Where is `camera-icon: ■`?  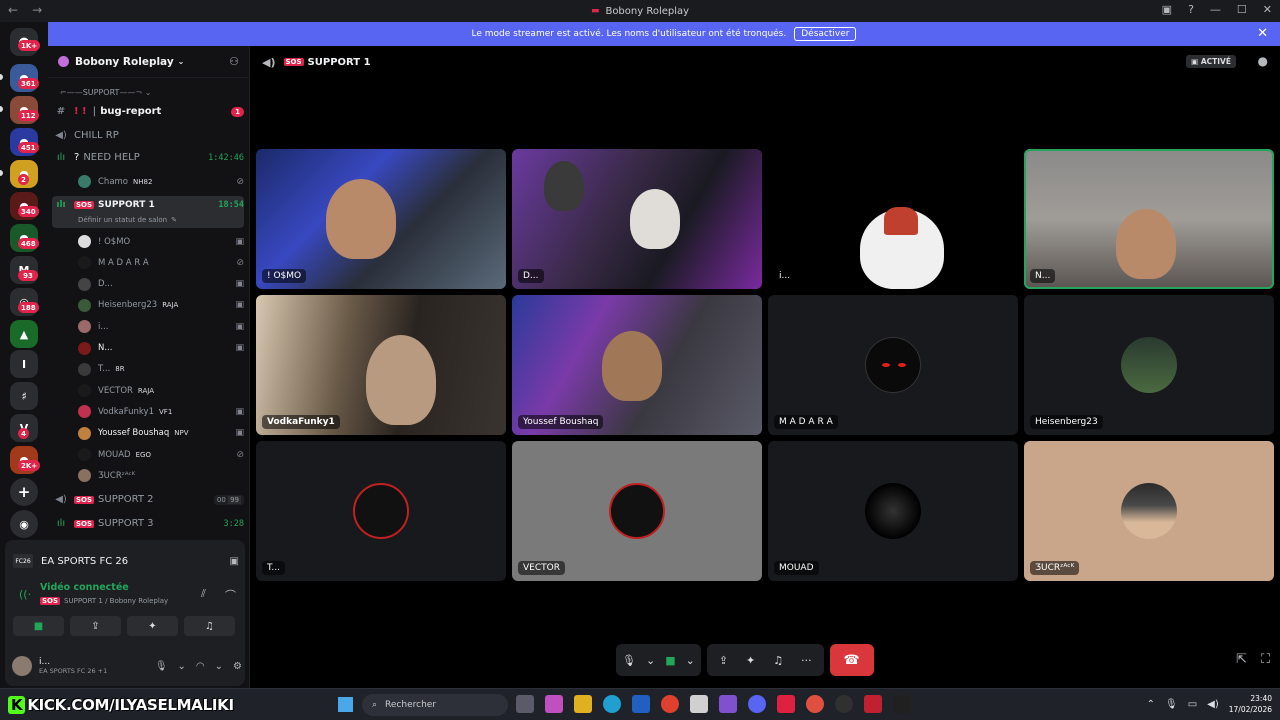
camera-icon: ■ is located at coordinates (670, 660).